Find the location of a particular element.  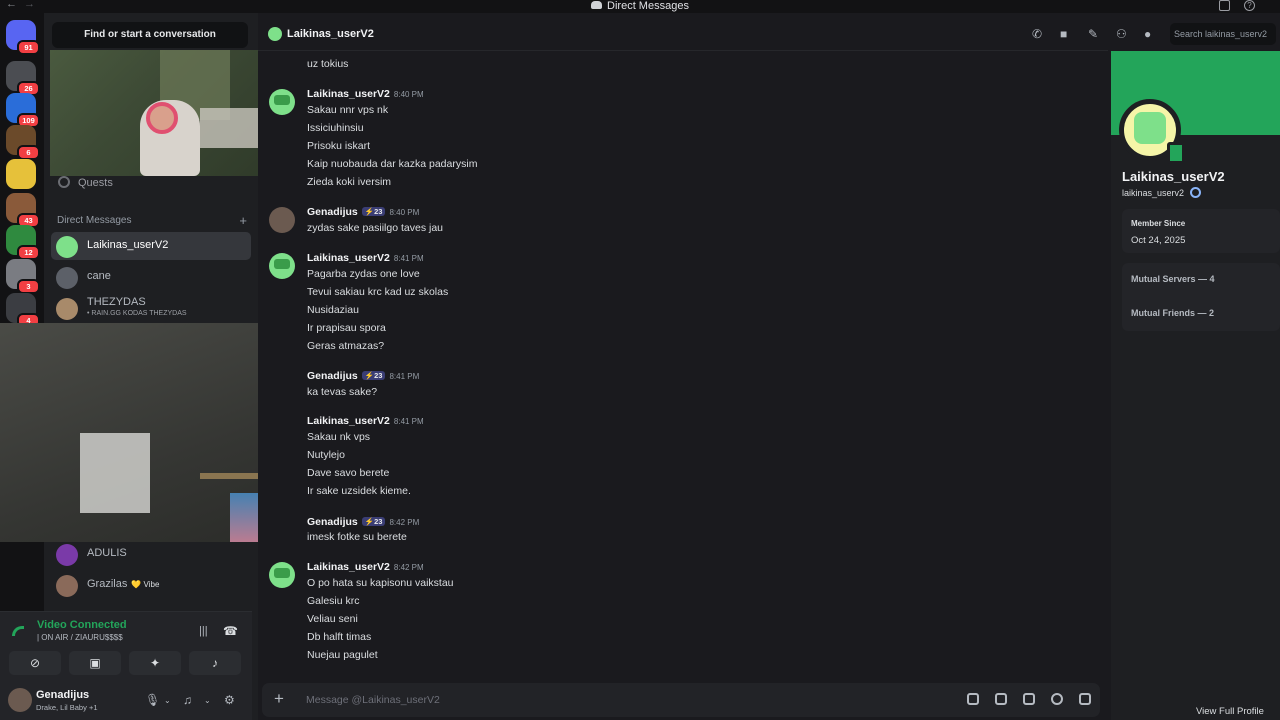

discord-logo-icon is located at coordinates (597, 5).